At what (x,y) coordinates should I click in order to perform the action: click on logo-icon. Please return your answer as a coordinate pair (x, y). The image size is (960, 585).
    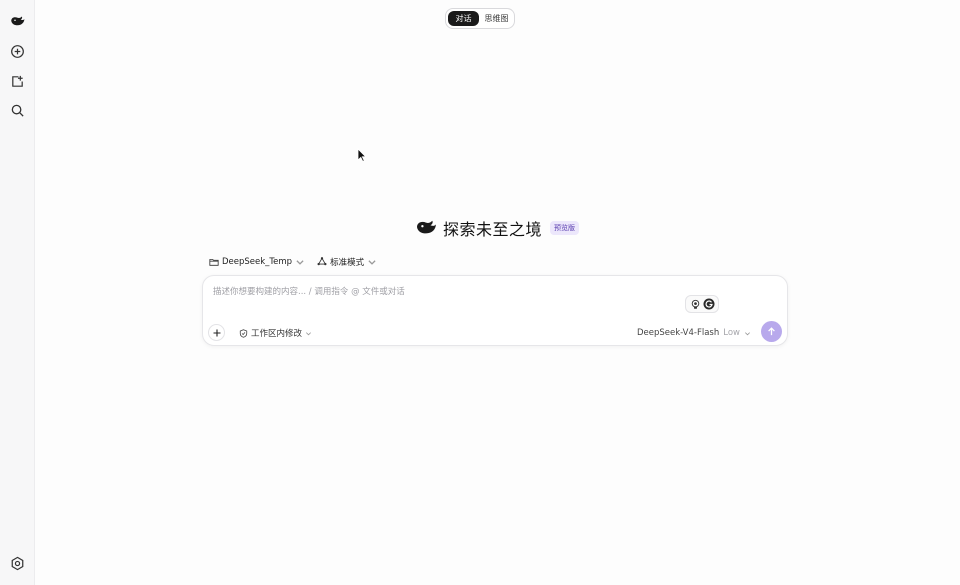
    Looking at the image, I should click on (17, 21).